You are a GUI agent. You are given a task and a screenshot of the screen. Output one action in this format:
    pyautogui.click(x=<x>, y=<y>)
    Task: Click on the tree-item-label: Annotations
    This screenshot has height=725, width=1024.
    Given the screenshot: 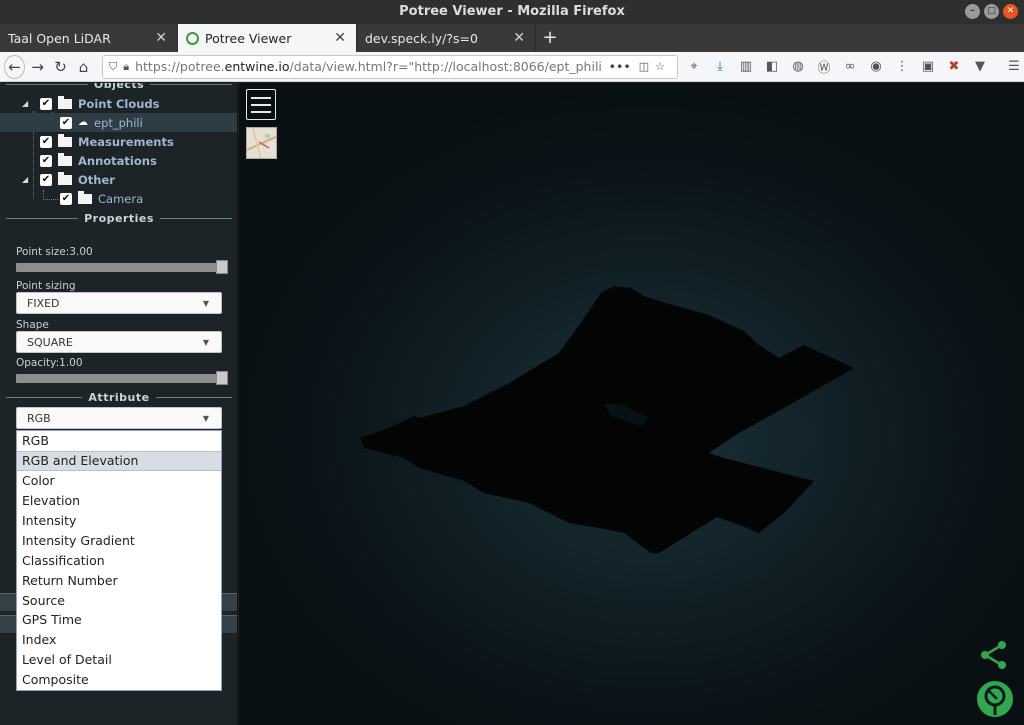 What is the action you would take?
    pyautogui.click(x=117, y=160)
    